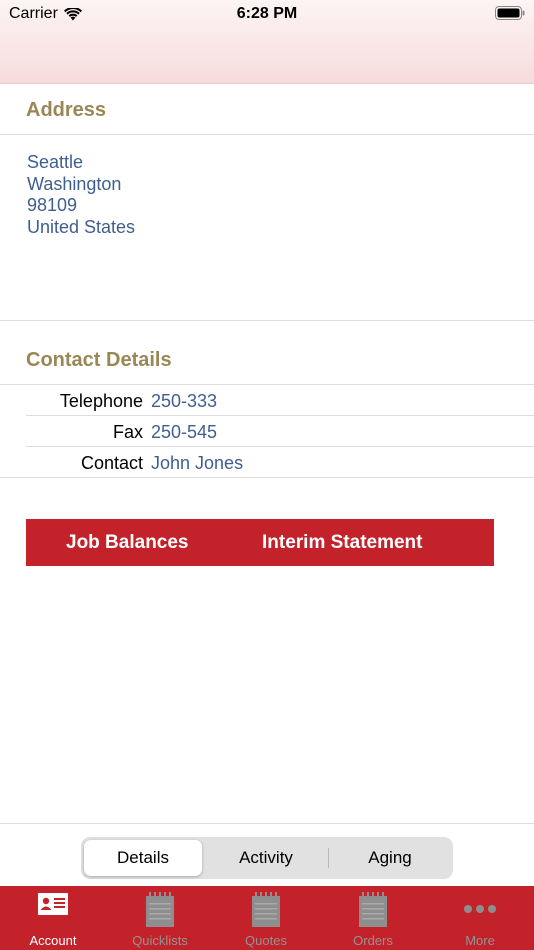 The width and height of the screenshot is (534, 950). Describe the element at coordinates (81, 206) in the screenshot. I see `address-line-zip: 98109` at that location.